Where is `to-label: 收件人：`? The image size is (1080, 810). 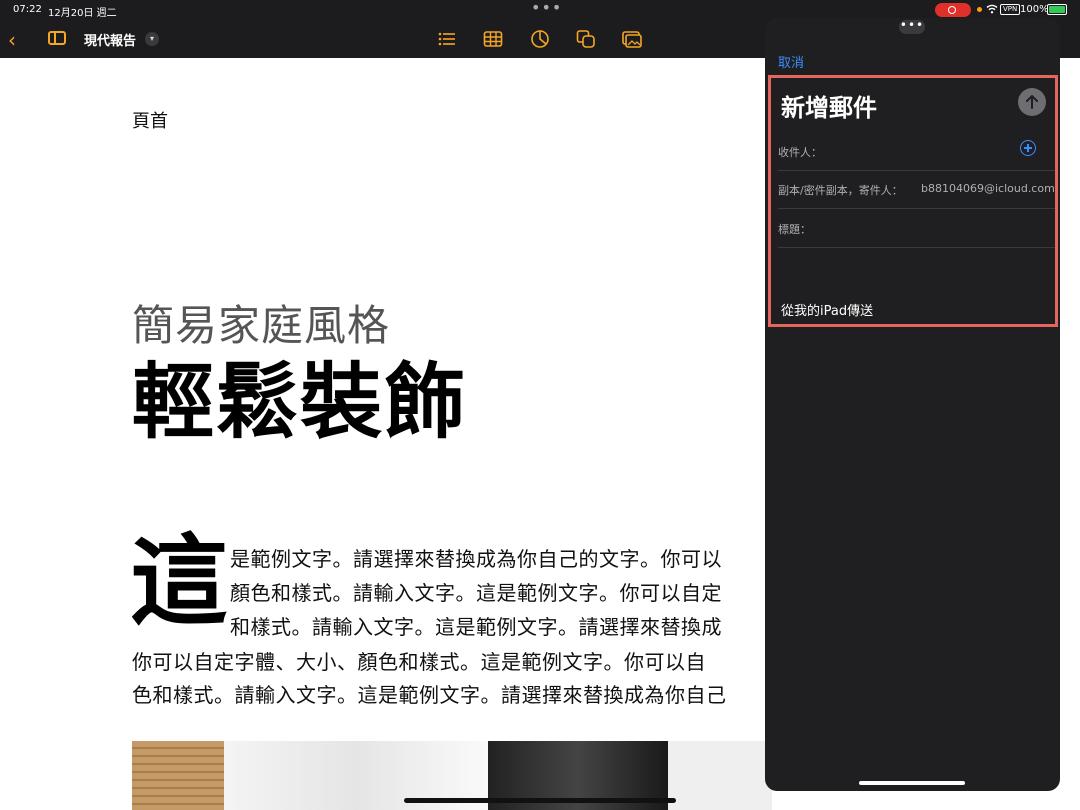
to-label: 收件人： is located at coordinates (800, 152).